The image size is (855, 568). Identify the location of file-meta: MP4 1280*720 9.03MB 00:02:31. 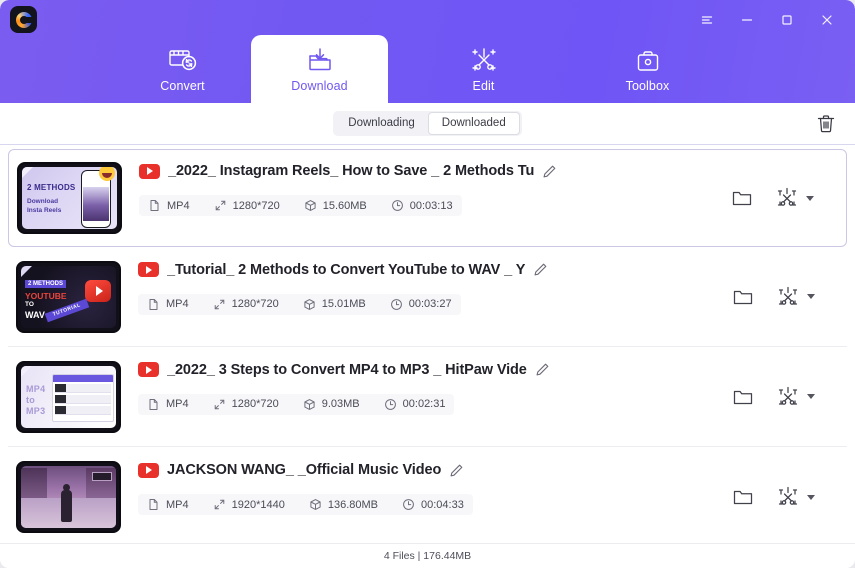
(296, 404).